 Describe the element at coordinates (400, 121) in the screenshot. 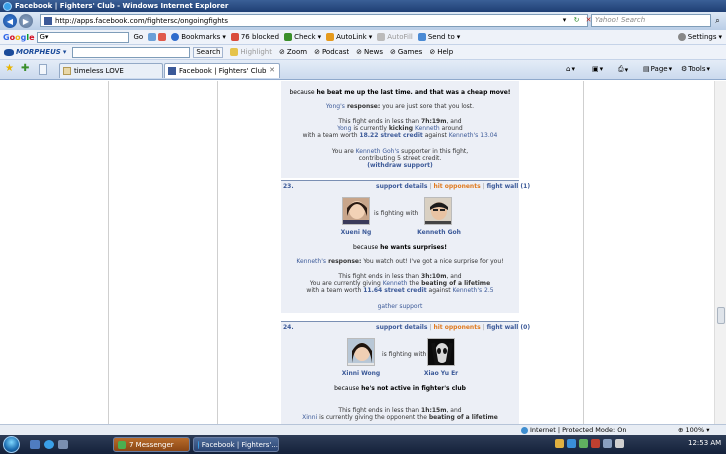

I see `fight-ends: This fight ends in less than 7h:19m, and` at that location.